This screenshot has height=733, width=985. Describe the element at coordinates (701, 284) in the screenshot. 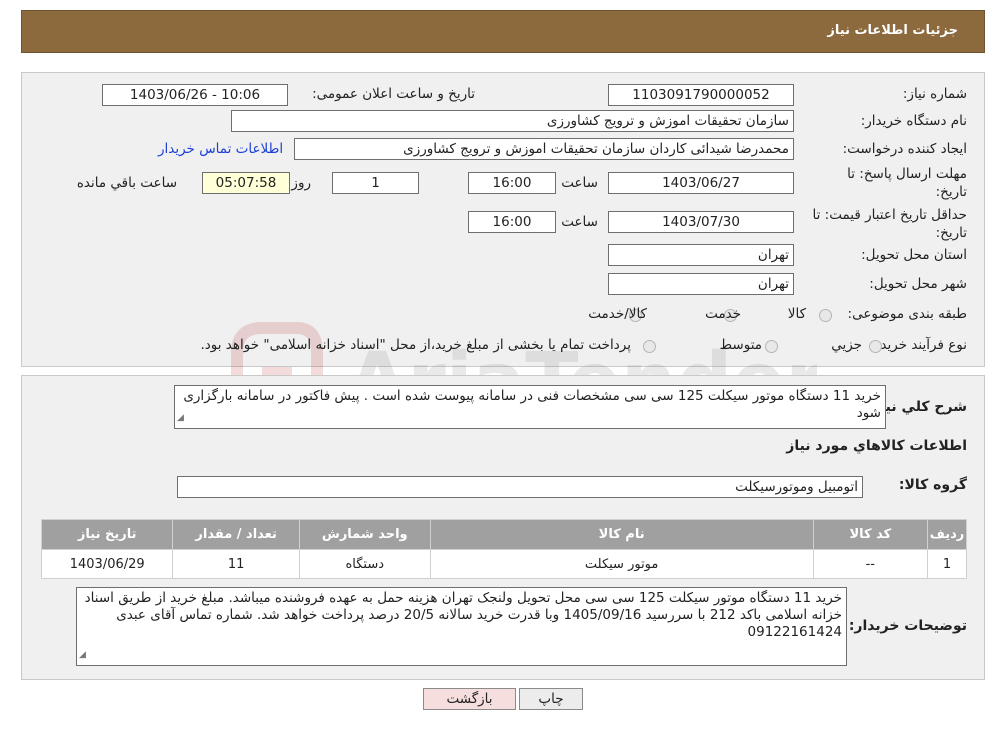

I see `delivery-city-field: تهران` at that location.